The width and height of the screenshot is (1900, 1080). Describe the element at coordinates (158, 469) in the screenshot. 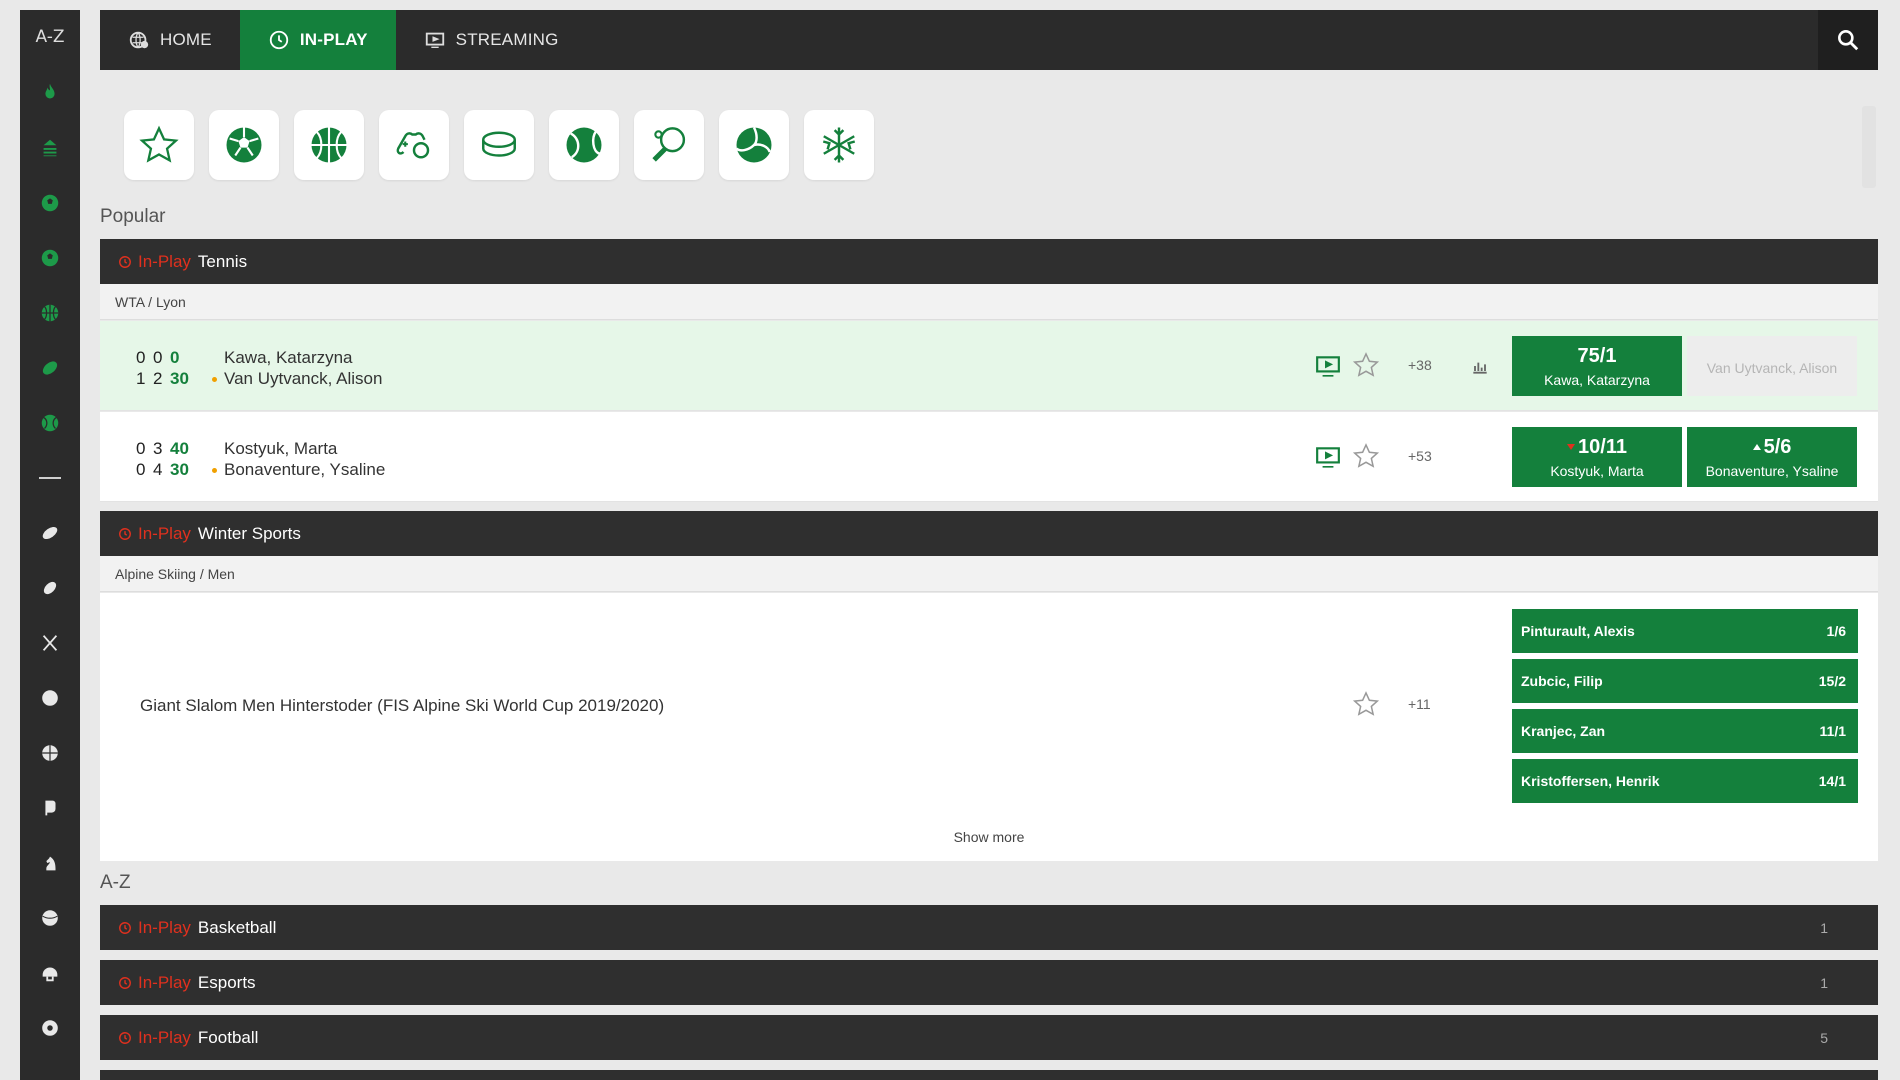

I see `games-score: 4` at that location.